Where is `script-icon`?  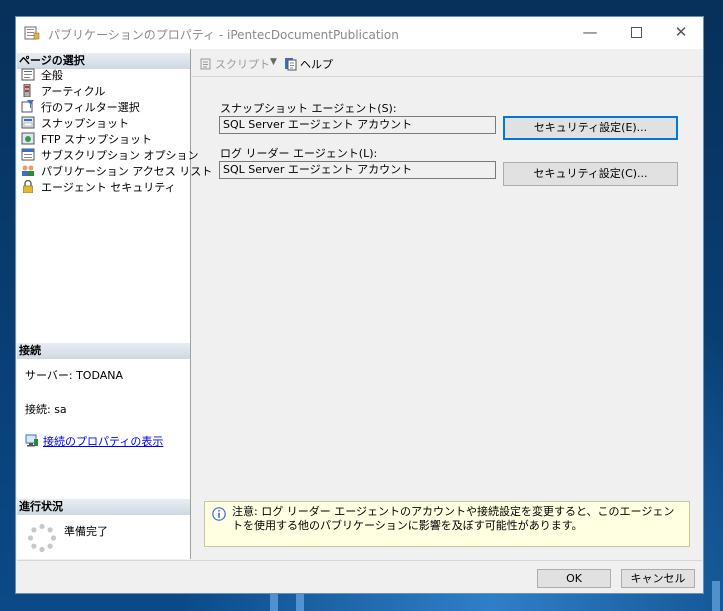
script-icon is located at coordinates (205, 64).